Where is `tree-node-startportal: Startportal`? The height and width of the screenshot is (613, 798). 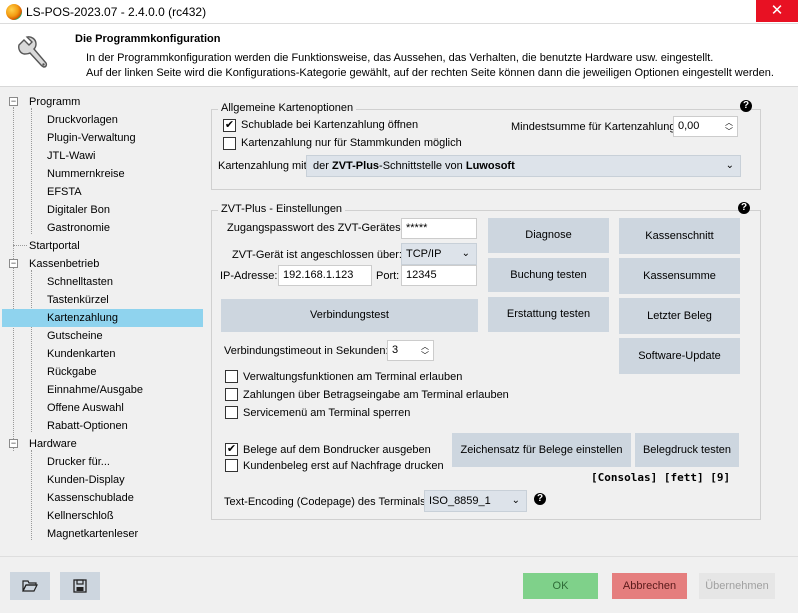 tree-node-startportal: Startportal is located at coordinates (54, 246).